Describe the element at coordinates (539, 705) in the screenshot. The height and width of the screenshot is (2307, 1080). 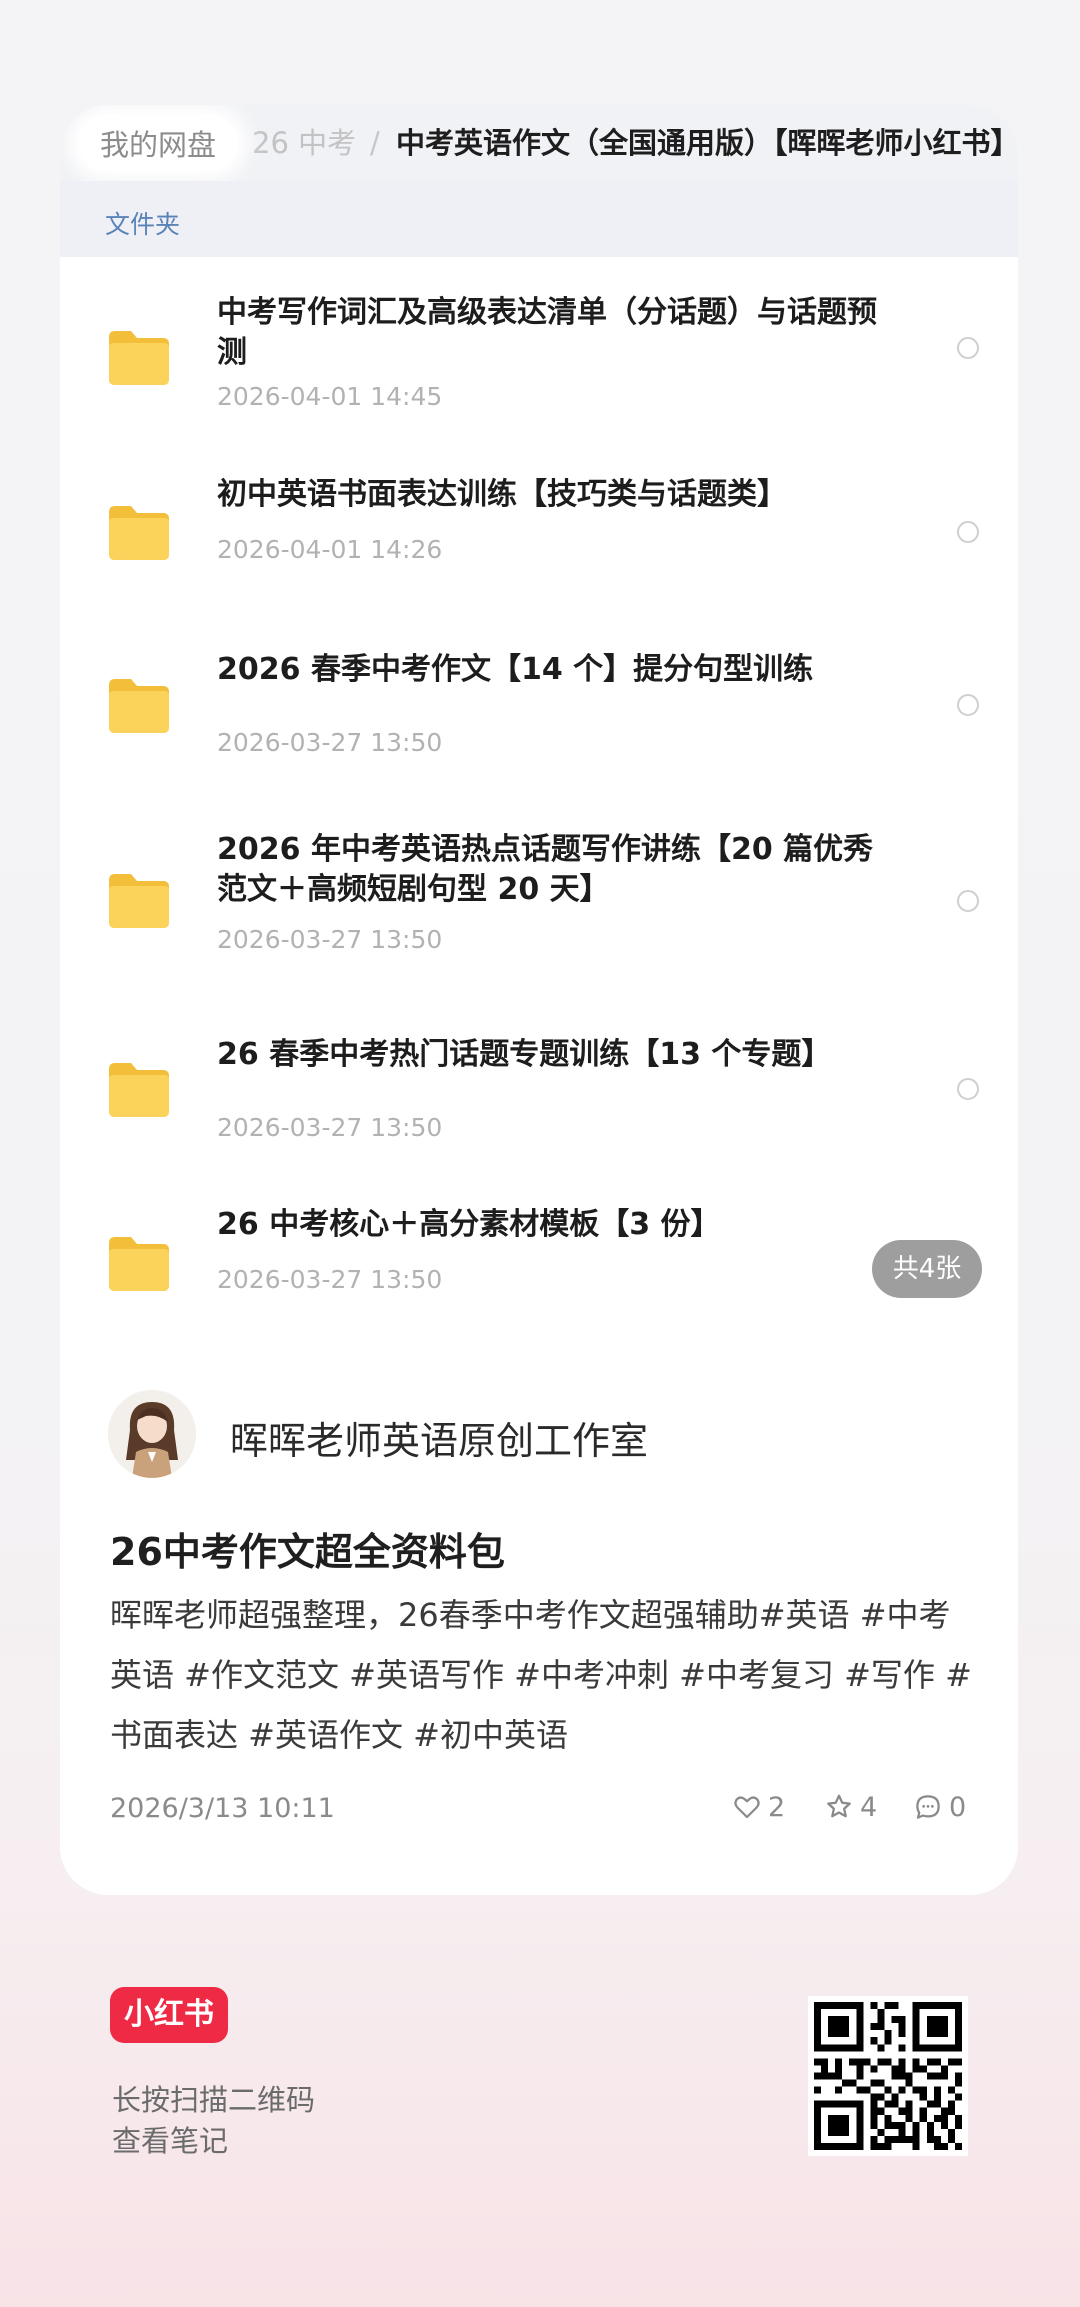
I see `folder-row: 2026 春季中考作文【14 个】提分句型训练 2026-03-27 13:50` at that location.